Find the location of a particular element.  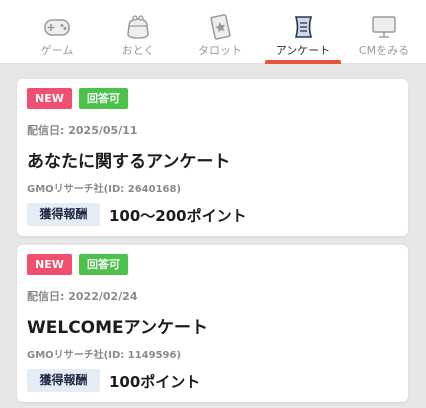

delivery-date: 配信日: 2025/05/11 is located at coordinates (82, 130).